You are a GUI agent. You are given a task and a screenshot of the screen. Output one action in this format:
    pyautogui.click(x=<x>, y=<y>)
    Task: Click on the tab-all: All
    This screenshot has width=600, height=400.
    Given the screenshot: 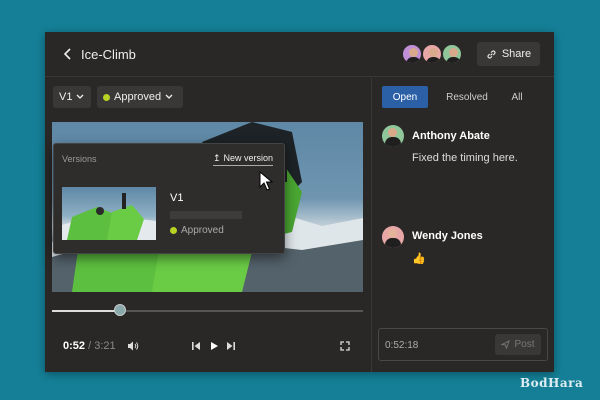 What is the action you would take?
    pyautogui.click(x=517, y=97)
    